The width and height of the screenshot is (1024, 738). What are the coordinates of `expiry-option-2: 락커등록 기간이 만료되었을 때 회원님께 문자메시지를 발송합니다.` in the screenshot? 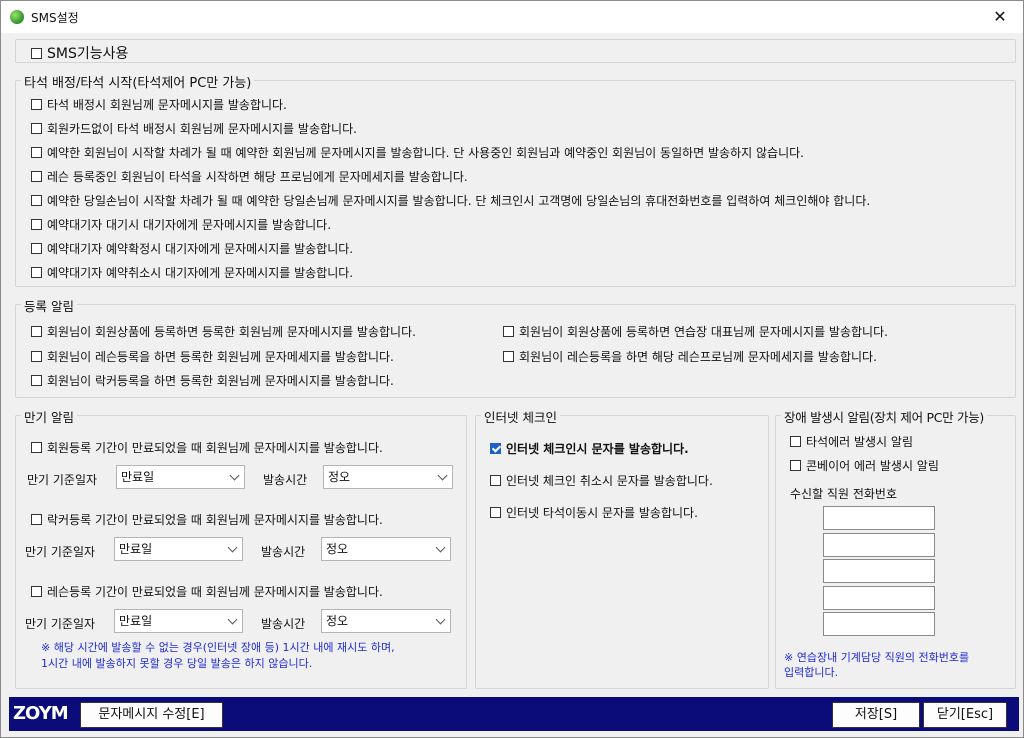 It's located at (207, 519).